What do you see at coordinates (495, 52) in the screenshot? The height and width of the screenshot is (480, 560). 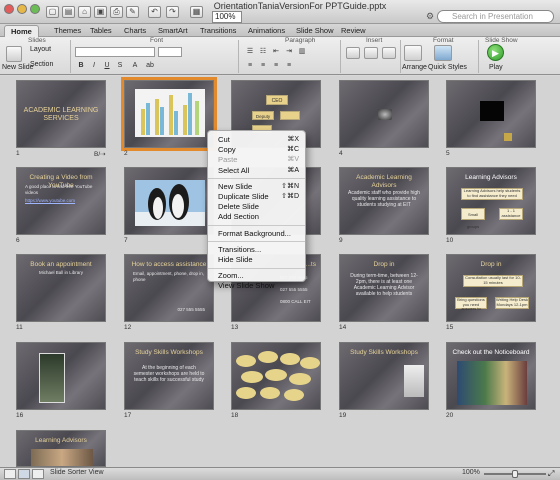 I see `play-icon: ▶` at bounding box center [495, 52].